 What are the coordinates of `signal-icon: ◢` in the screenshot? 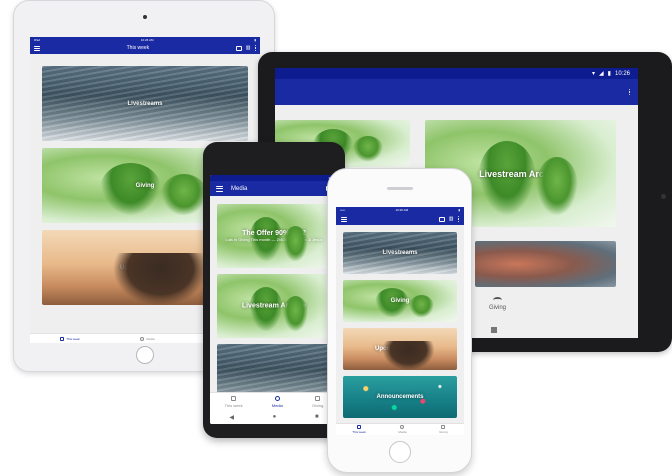 It's located at (601, 74).